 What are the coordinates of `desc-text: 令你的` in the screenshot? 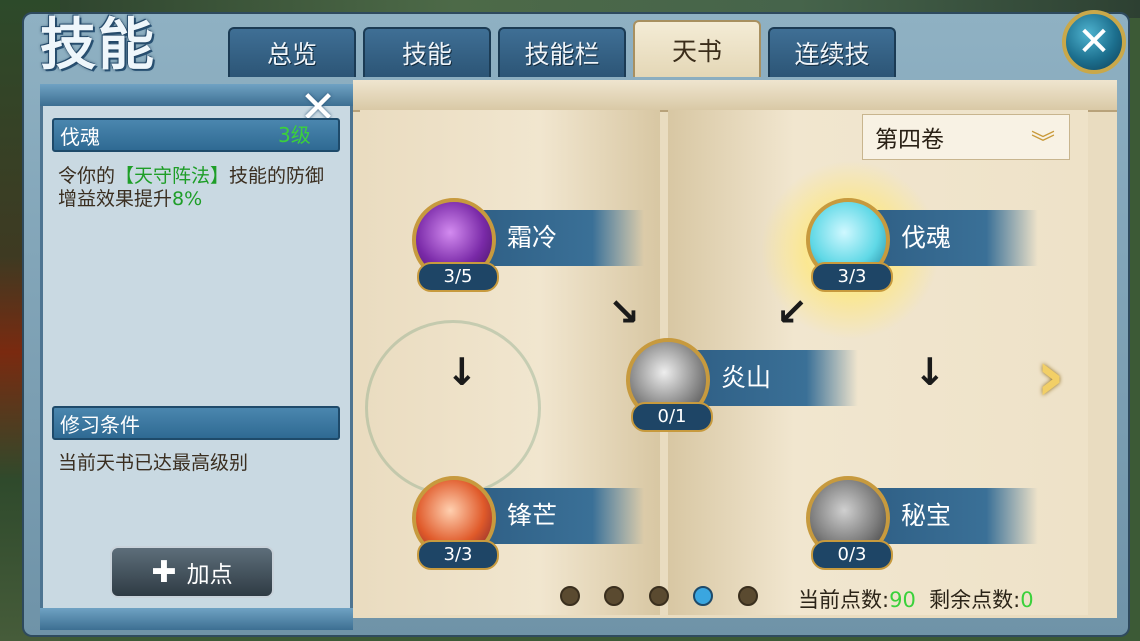 It's located at (87, 176).